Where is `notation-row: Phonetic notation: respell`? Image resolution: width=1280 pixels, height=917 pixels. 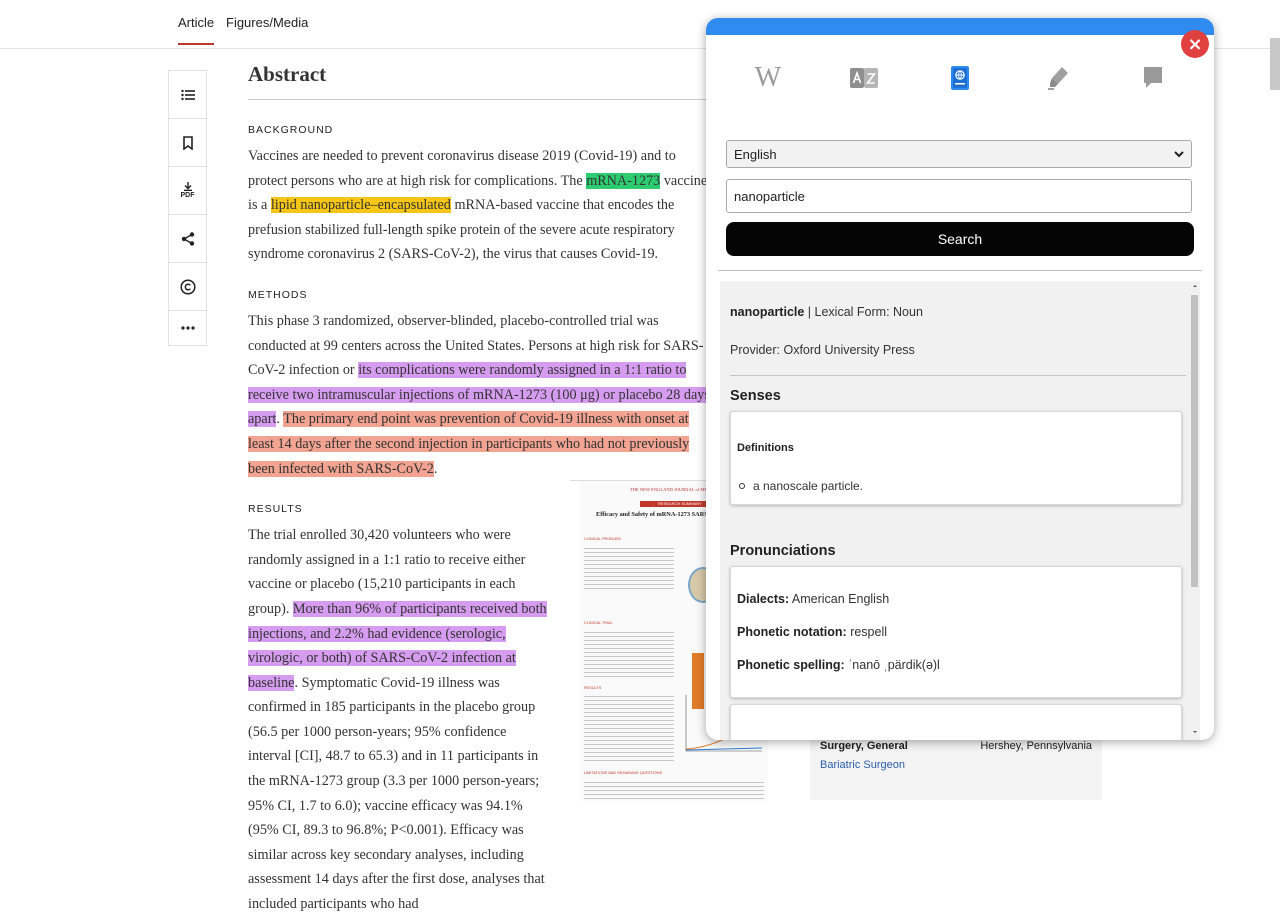 notation-row: Phonetic notation: respell is located at coordinates (812, 632).